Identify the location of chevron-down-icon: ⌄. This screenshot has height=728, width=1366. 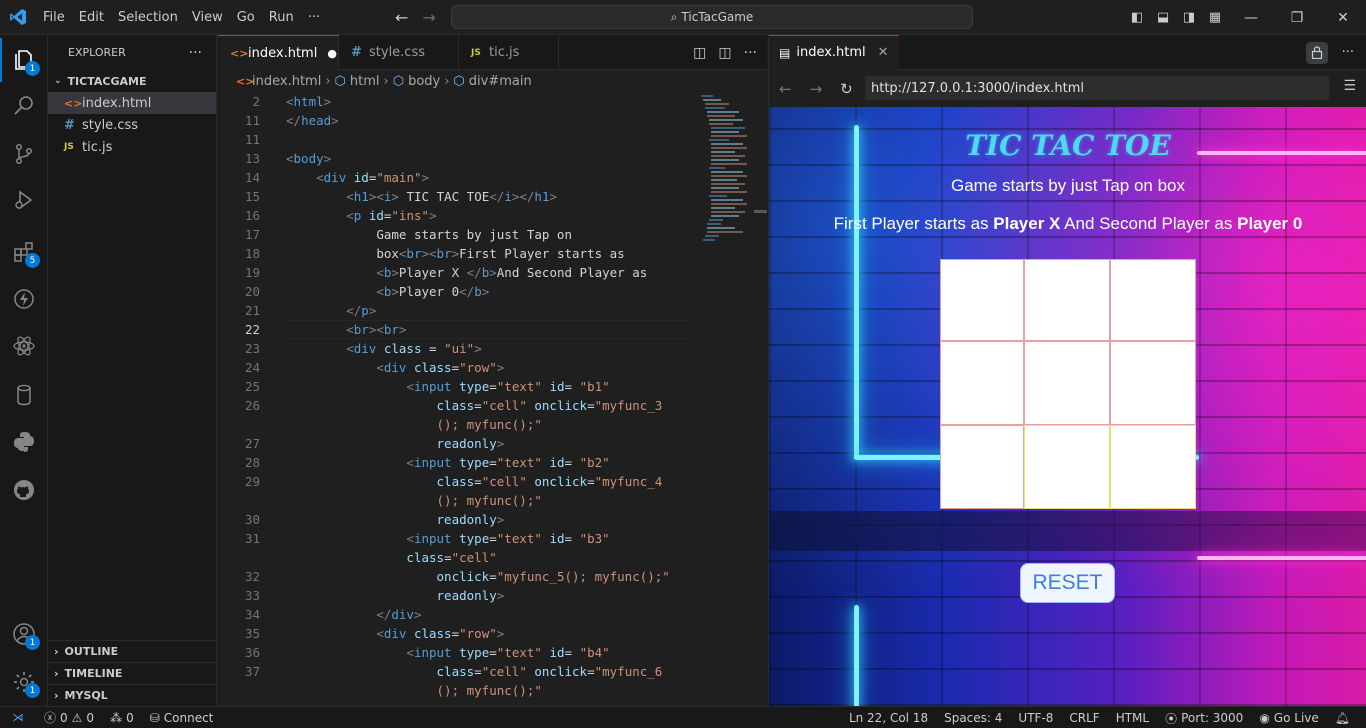
(58, 81).